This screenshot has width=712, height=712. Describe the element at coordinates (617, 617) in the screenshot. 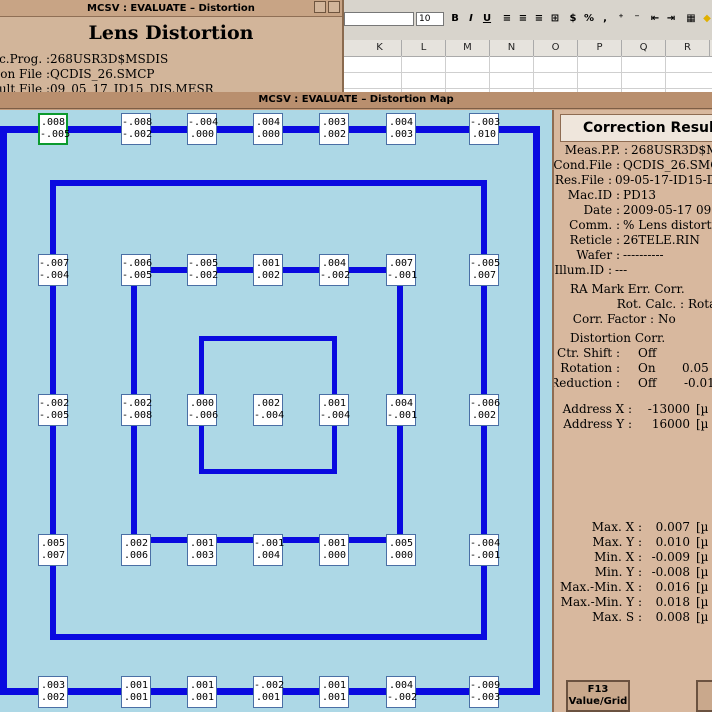

I see `stat-label: Max. S :` at that location.